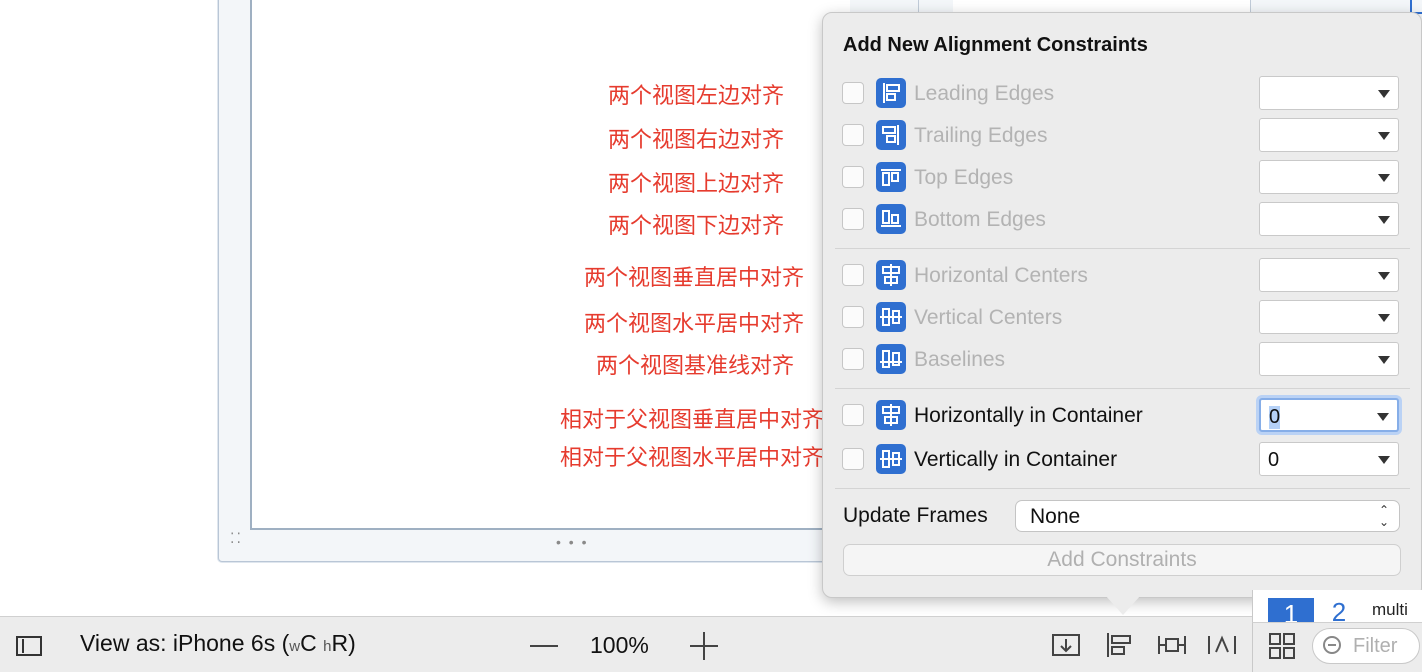 This screenshot has height=672, width=1422. I want to click on vertical-centers-dropdown, so click(1329, 317).